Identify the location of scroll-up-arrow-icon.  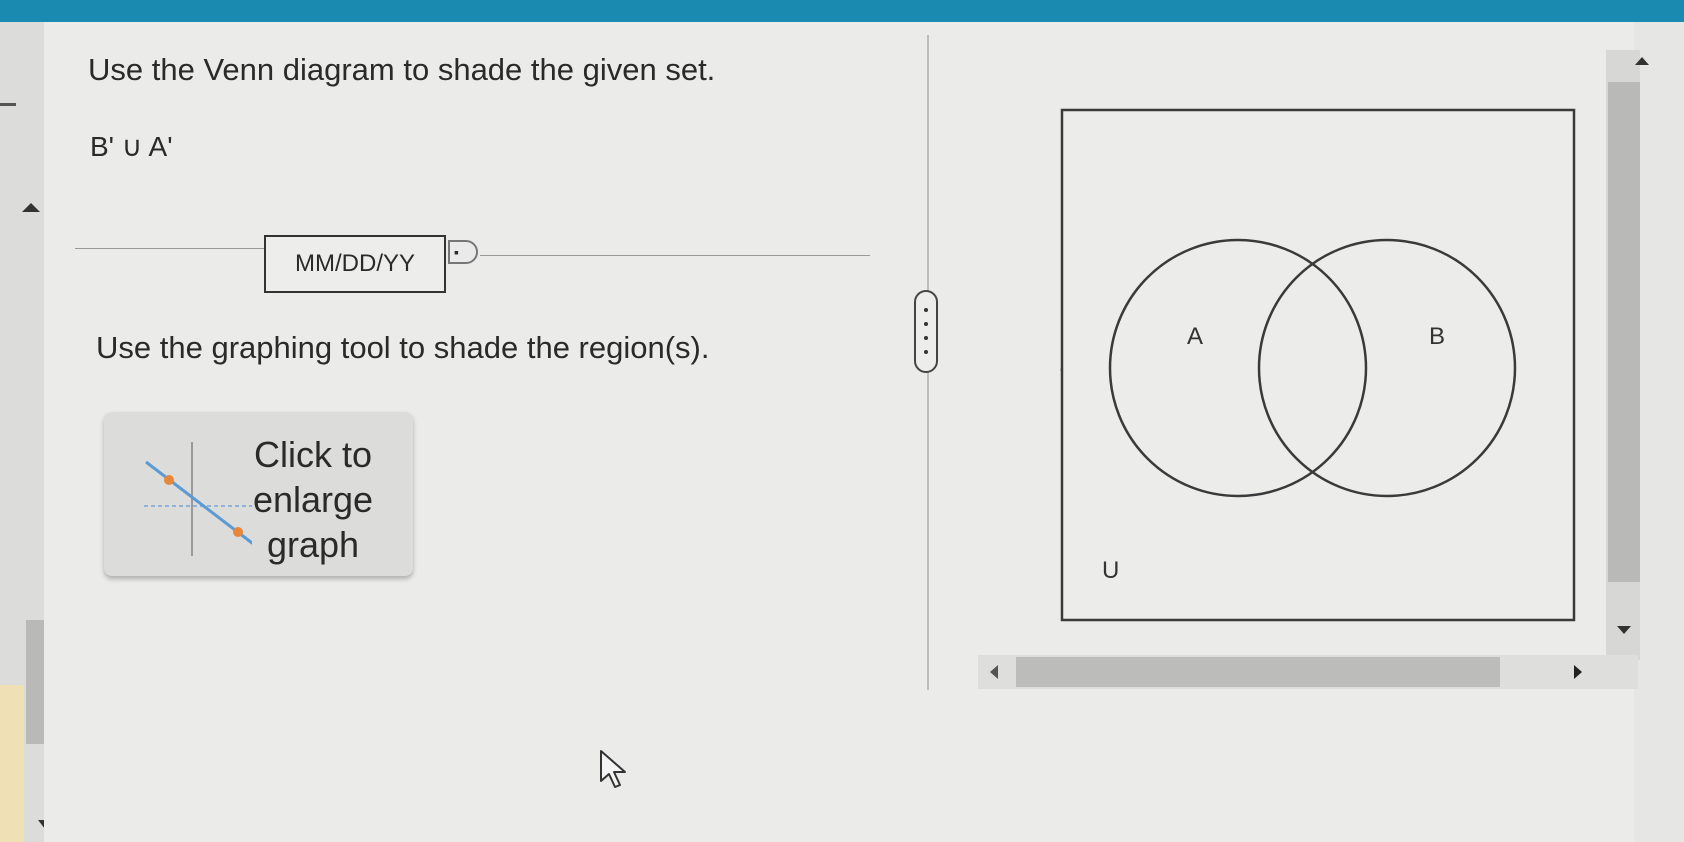
(1642, 61).